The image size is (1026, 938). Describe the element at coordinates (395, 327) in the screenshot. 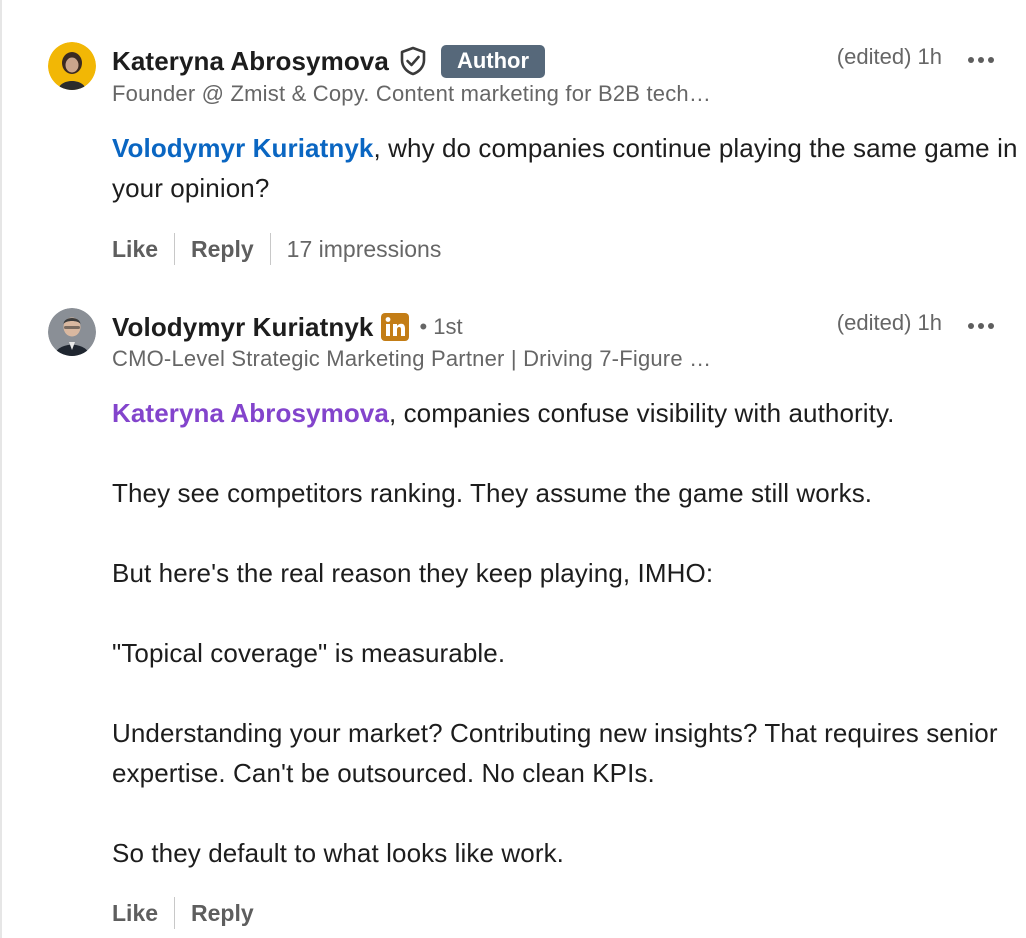

I see `linkedin-premium-icon` at that location.